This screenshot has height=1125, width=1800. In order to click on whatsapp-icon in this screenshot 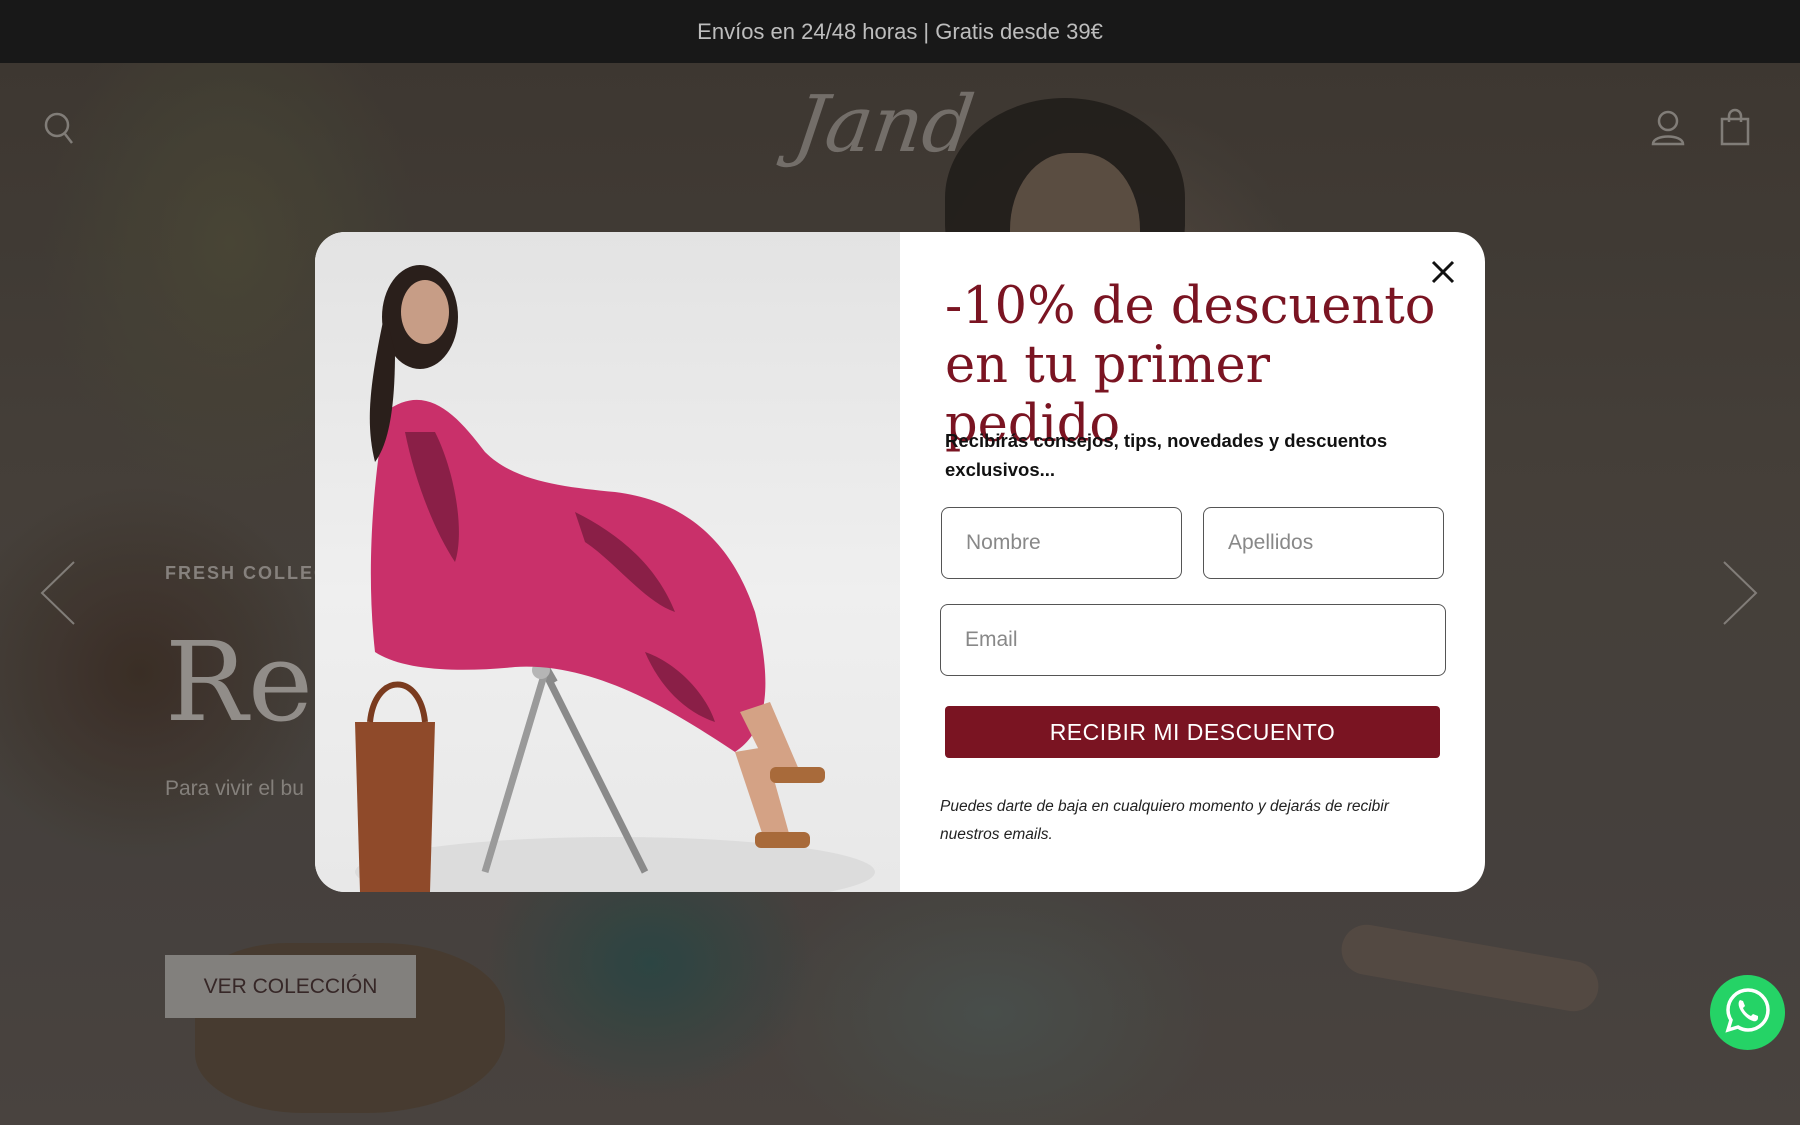, I will do `click(1747, 1012)`.